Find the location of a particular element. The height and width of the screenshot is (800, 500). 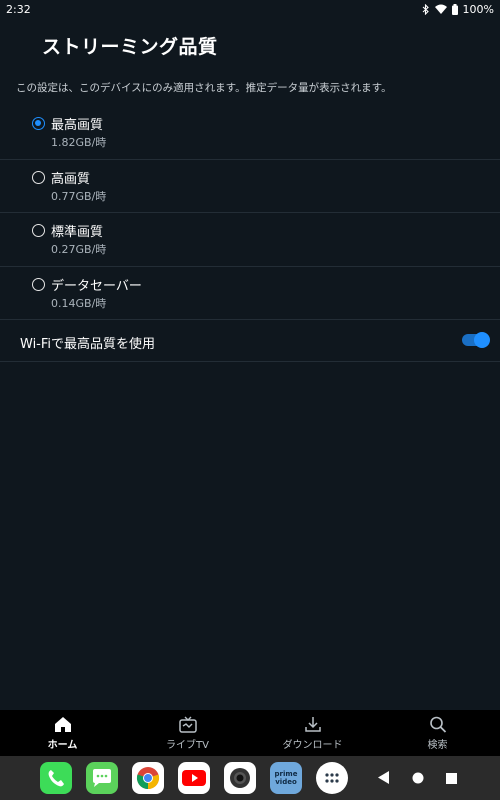

home-button-icon is located at coordinates (418, 778).